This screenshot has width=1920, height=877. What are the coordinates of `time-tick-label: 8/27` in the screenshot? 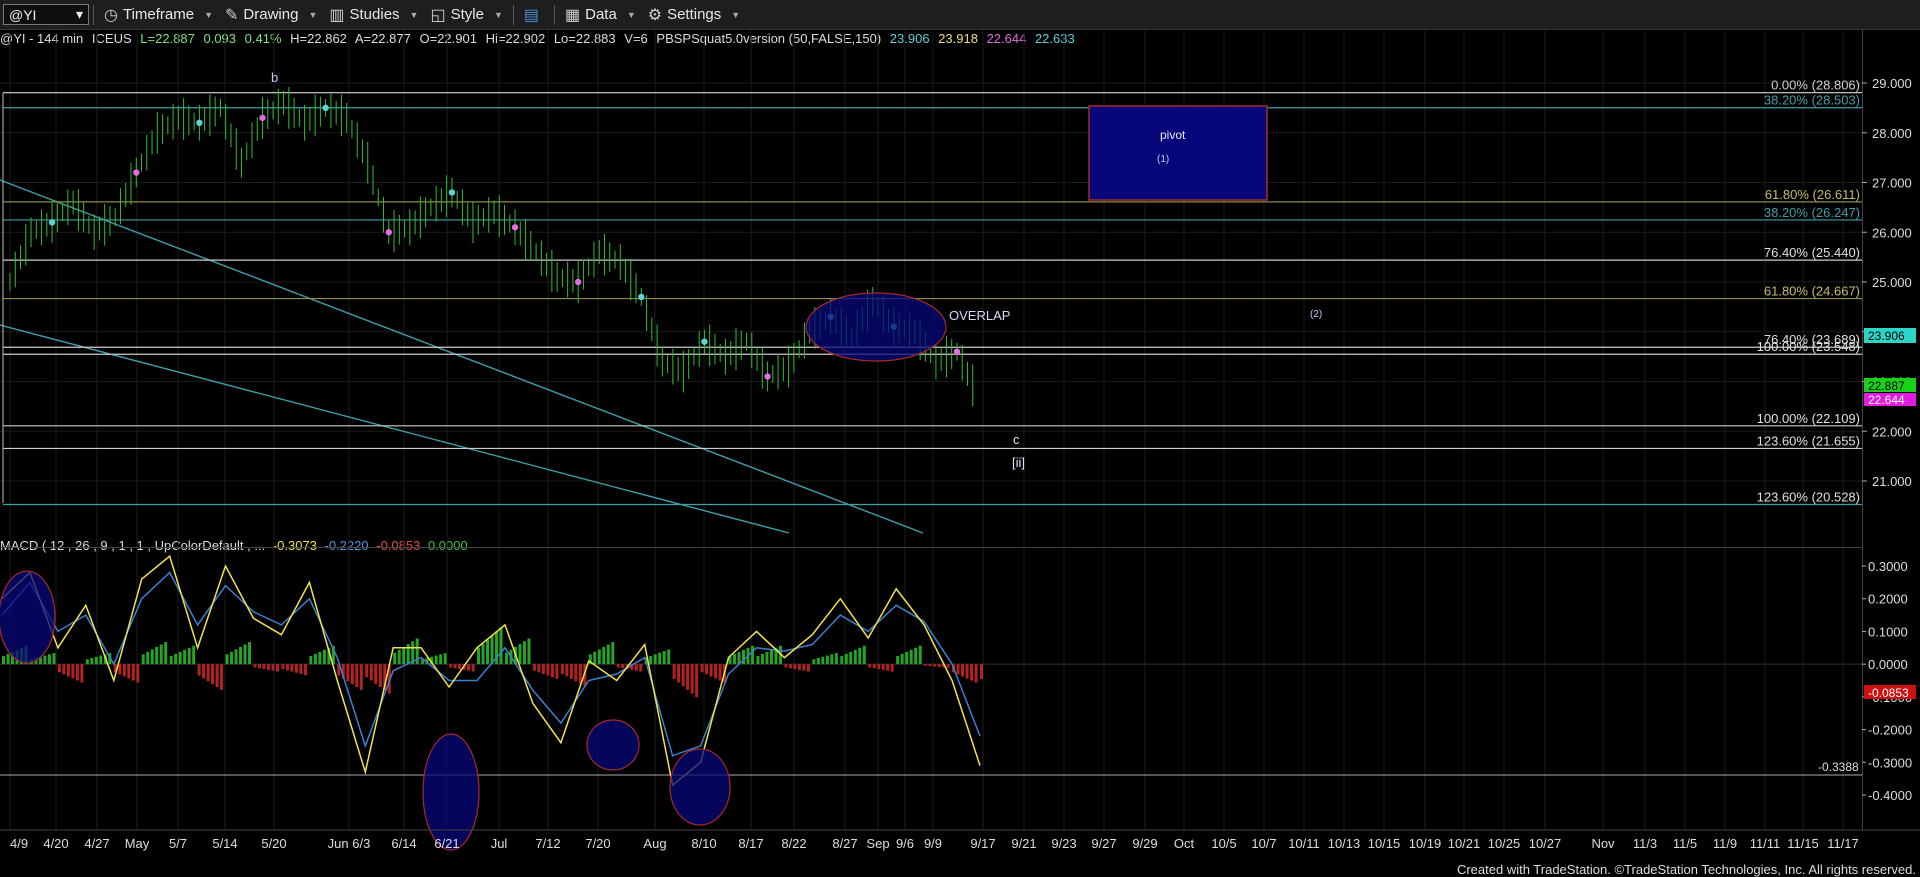 It's located at (844, 843).